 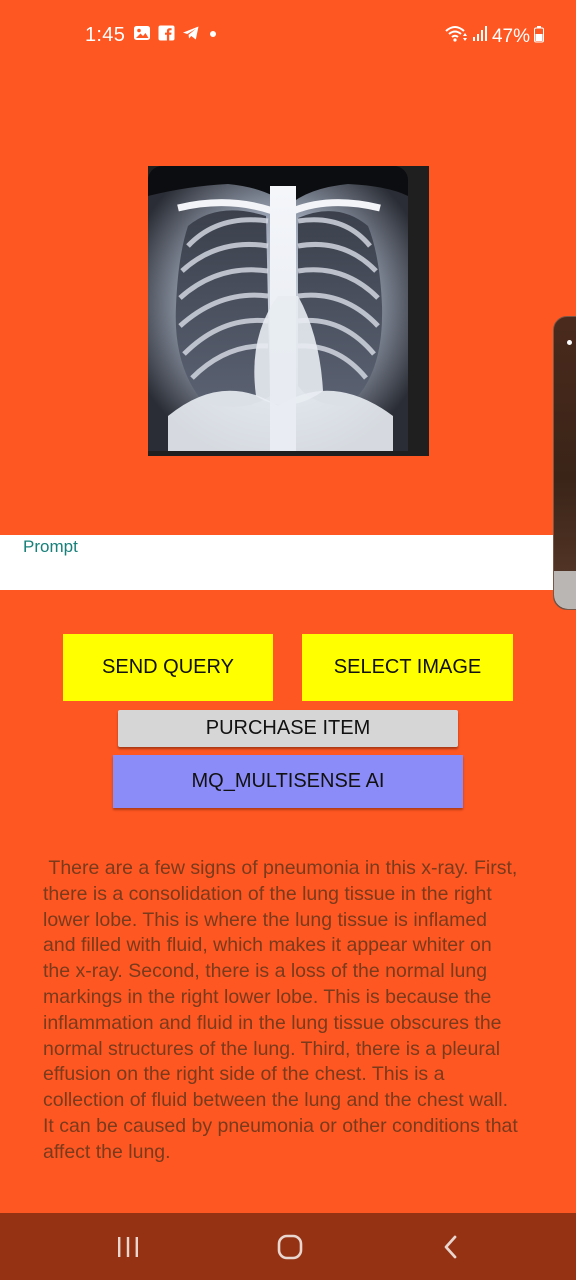 What do you see at coordinates (191, 35) in the screenshot?
I see `telegram-icon` at bounding box center [191, 35].